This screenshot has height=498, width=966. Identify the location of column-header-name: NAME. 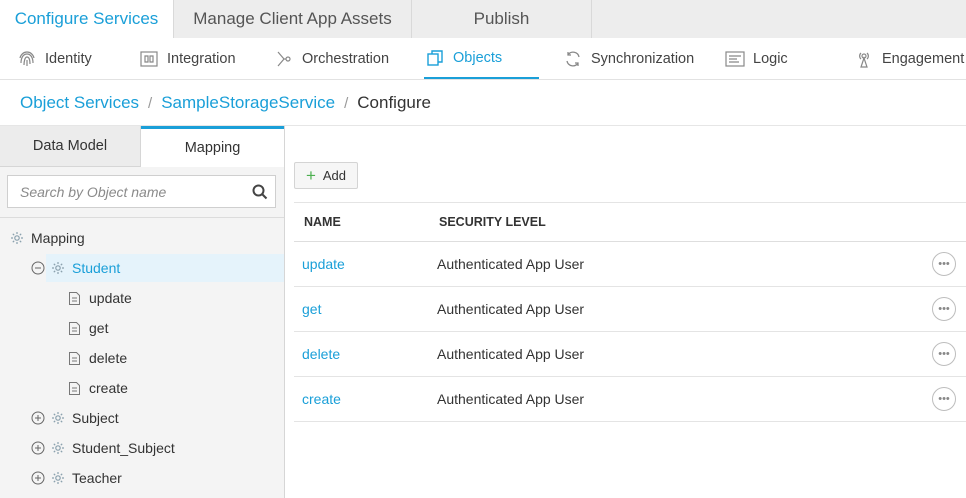
(322, 222).